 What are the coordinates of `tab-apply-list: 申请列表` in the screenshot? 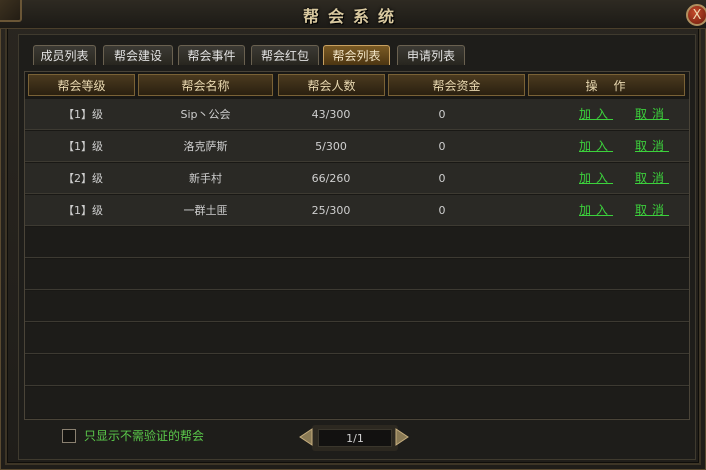 It's located at (431, 55).